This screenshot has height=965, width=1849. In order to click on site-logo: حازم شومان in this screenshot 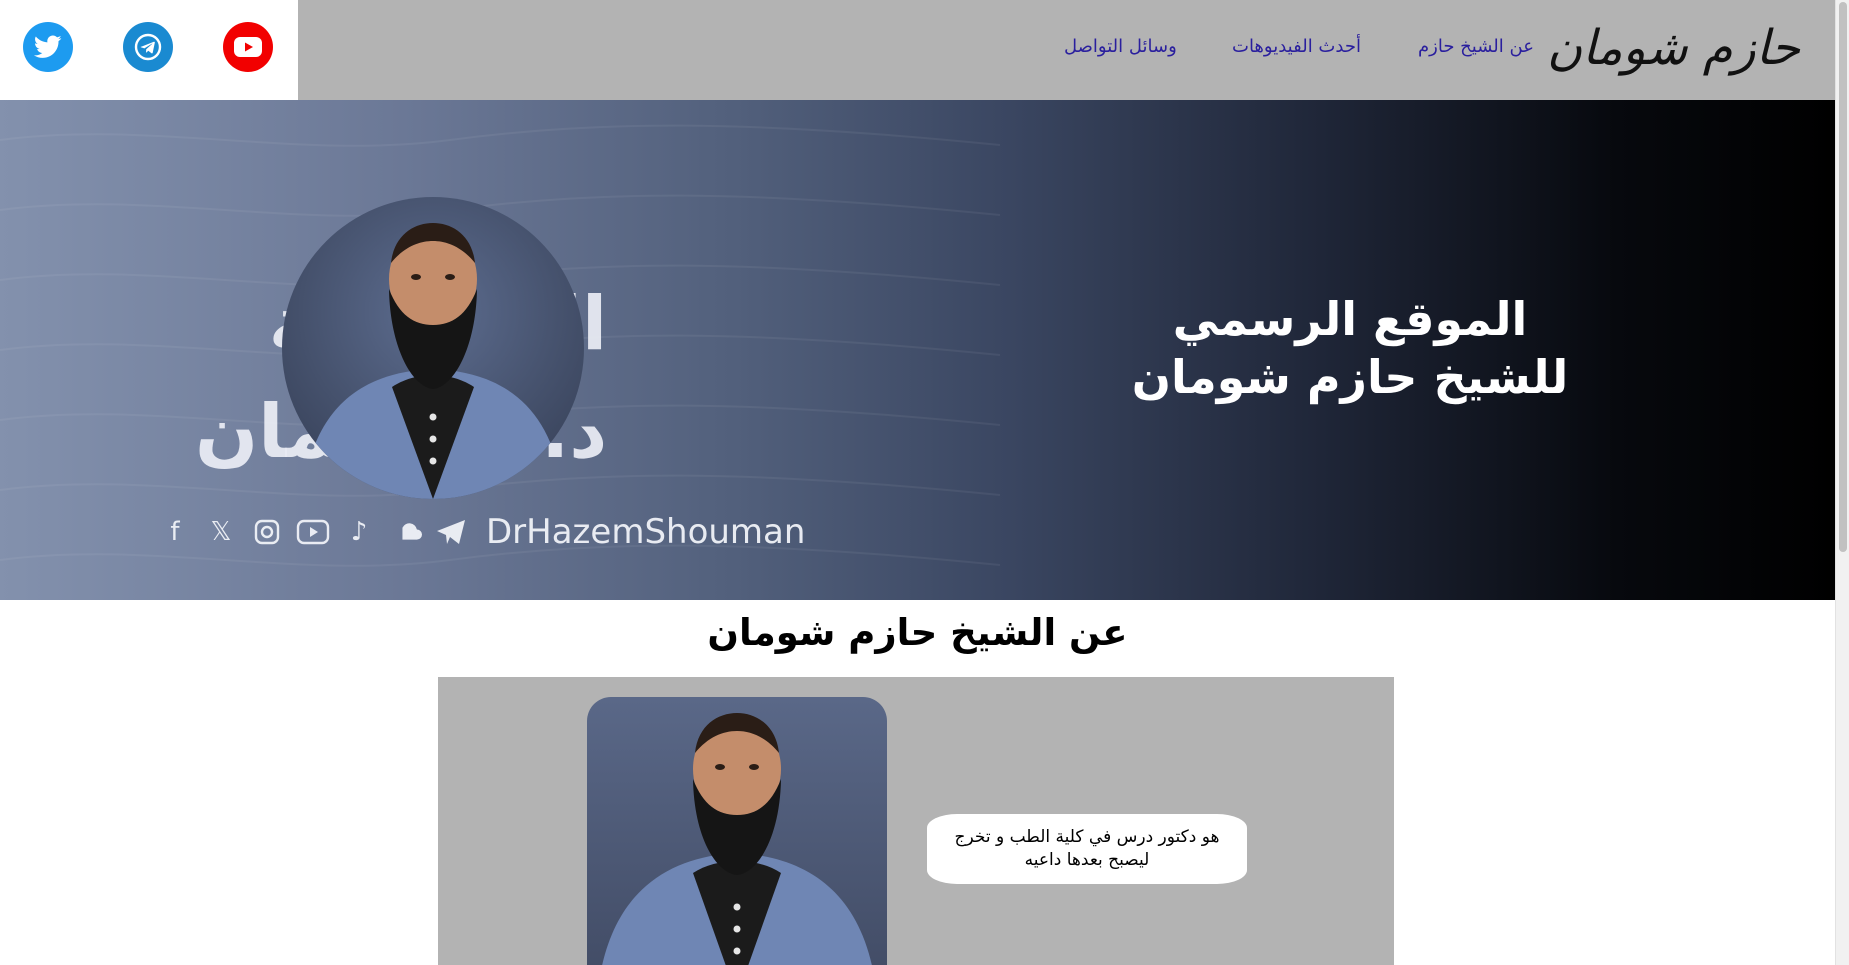, I will do `click(1673, 48)`.